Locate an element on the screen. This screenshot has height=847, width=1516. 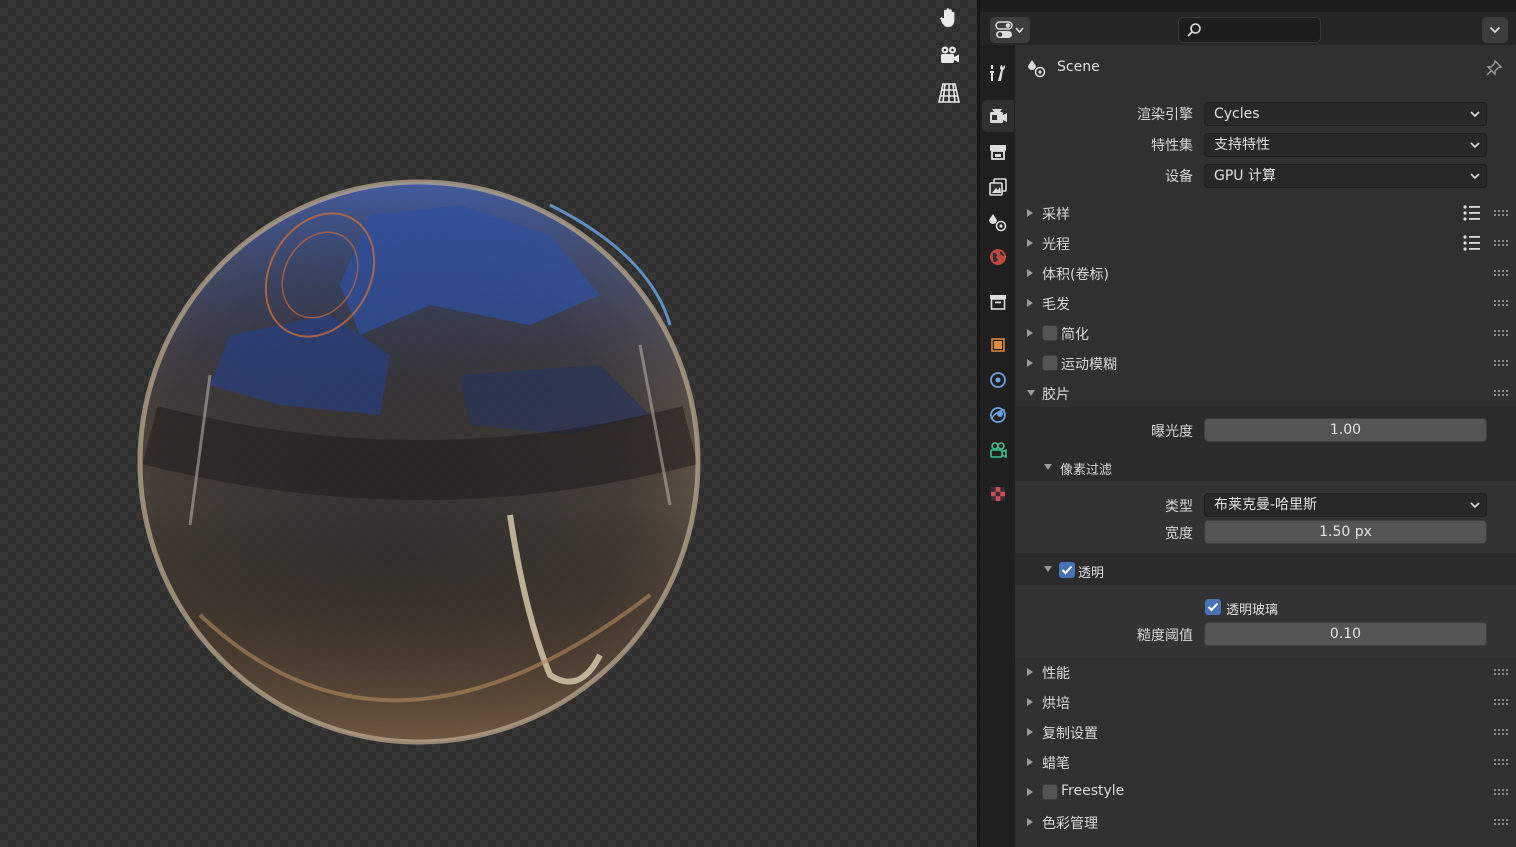
exposure-field: 1.00 is located at coordinates (1345, 430).